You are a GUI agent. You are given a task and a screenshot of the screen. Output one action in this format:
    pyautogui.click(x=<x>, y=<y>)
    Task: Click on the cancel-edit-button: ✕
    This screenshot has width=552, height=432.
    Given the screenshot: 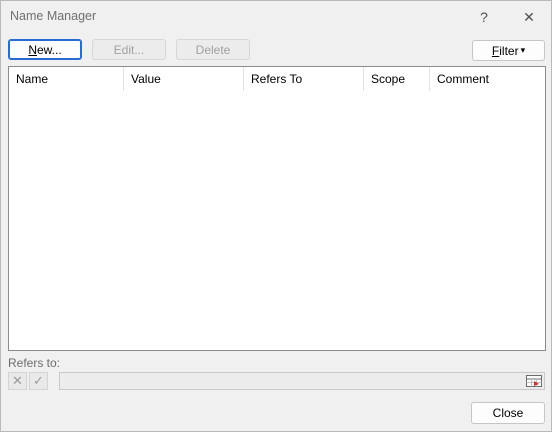 What is the action you would take?
    pyautogui.click(x=17, y=381)
    